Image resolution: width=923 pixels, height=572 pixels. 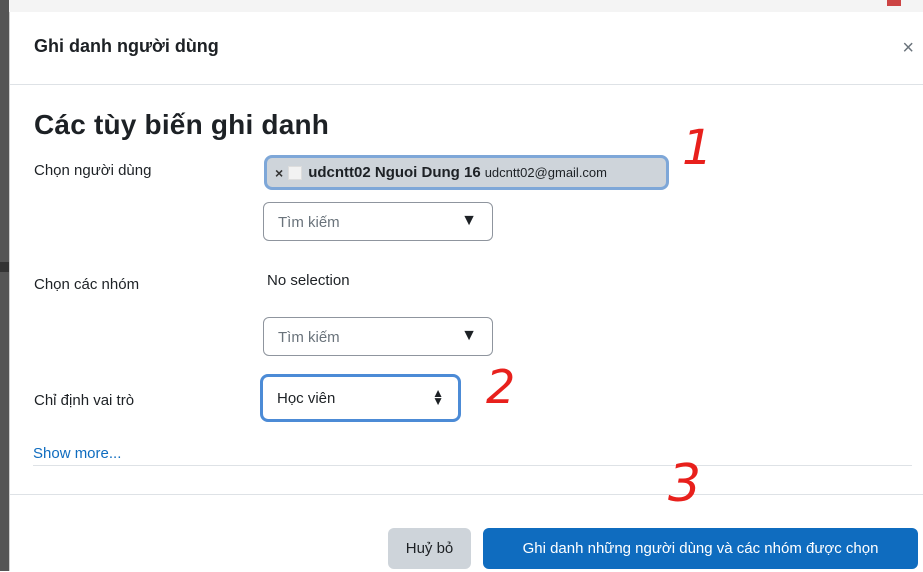 I want to click on remove-user-icon: ×, so click(x=279, y=173).